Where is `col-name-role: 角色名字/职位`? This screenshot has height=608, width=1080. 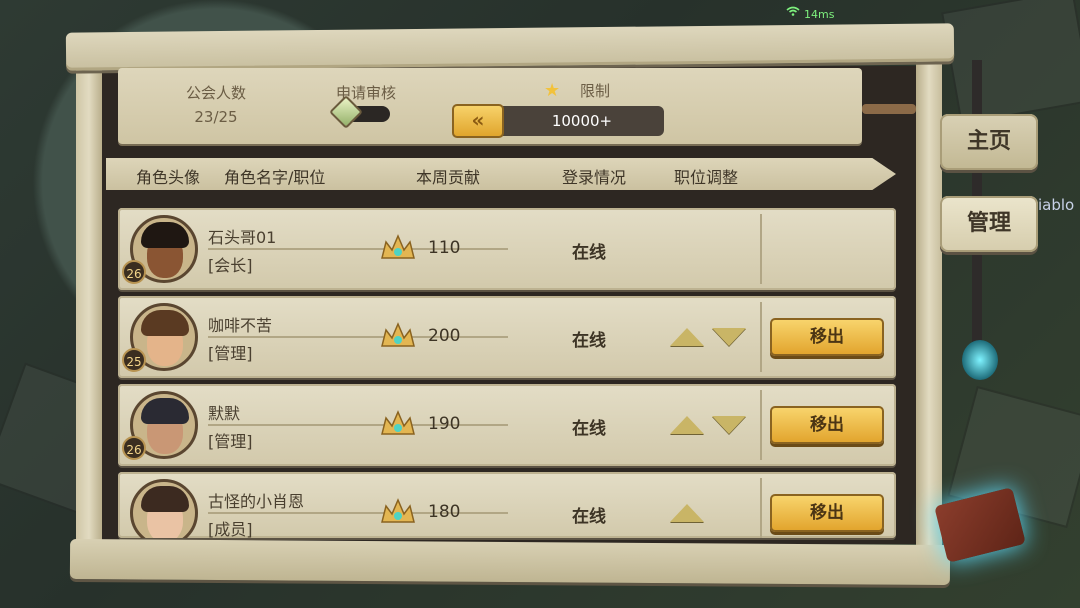
col-name-role: 角色名字/职位 is located at coordinates (275, 177).